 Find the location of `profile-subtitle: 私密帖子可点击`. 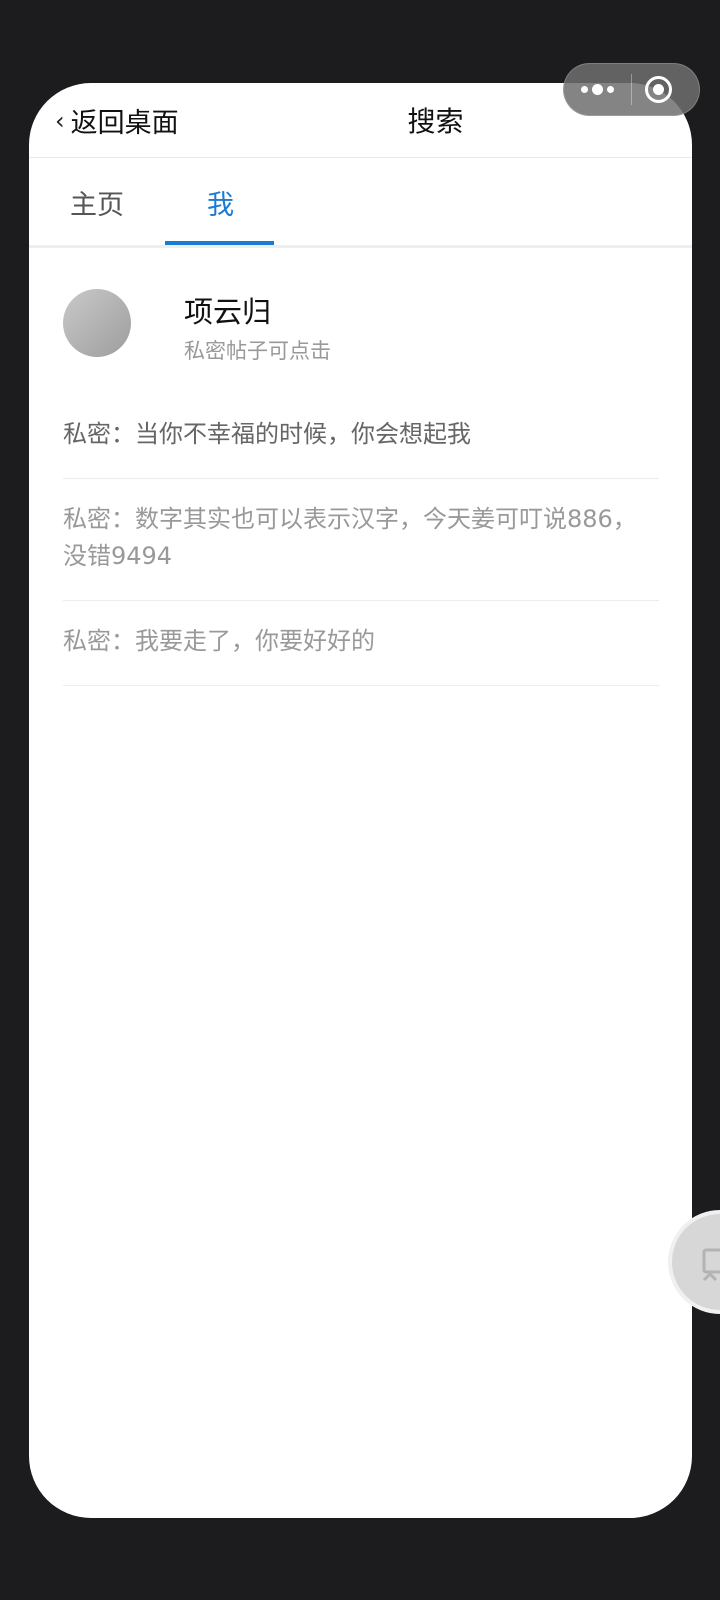

profile-subtitle: 私密帖子可点击 is located at coordinates (257, 351).